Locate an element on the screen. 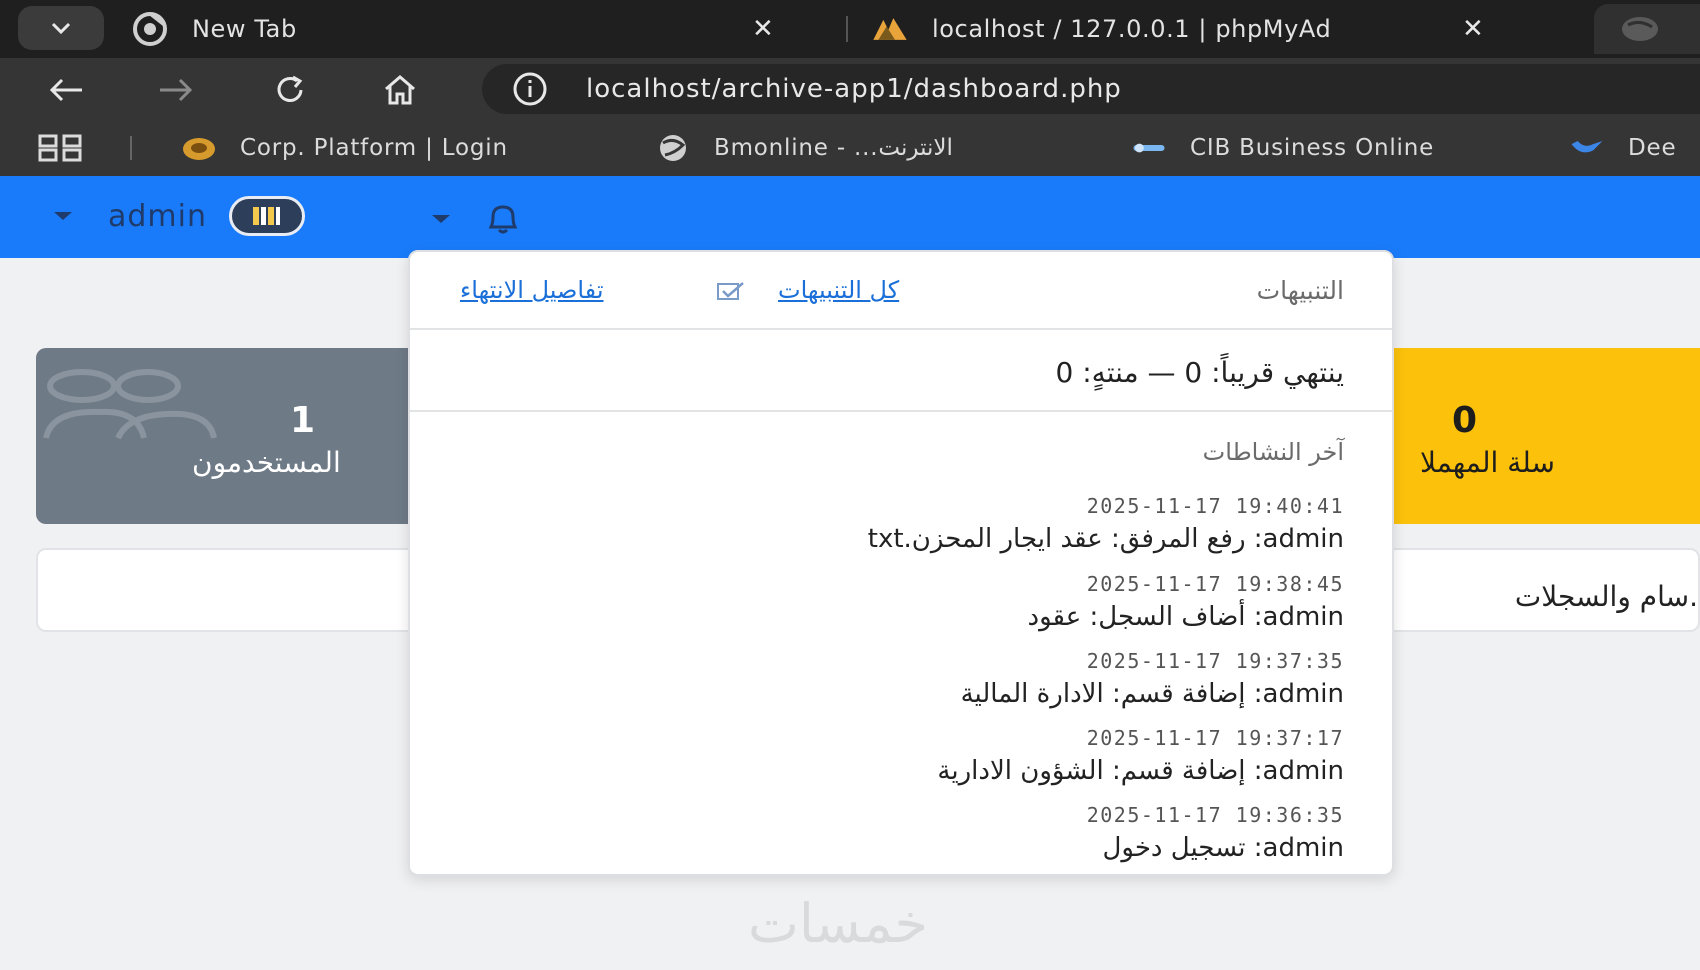  back-button is located at coordinates (66, 90).